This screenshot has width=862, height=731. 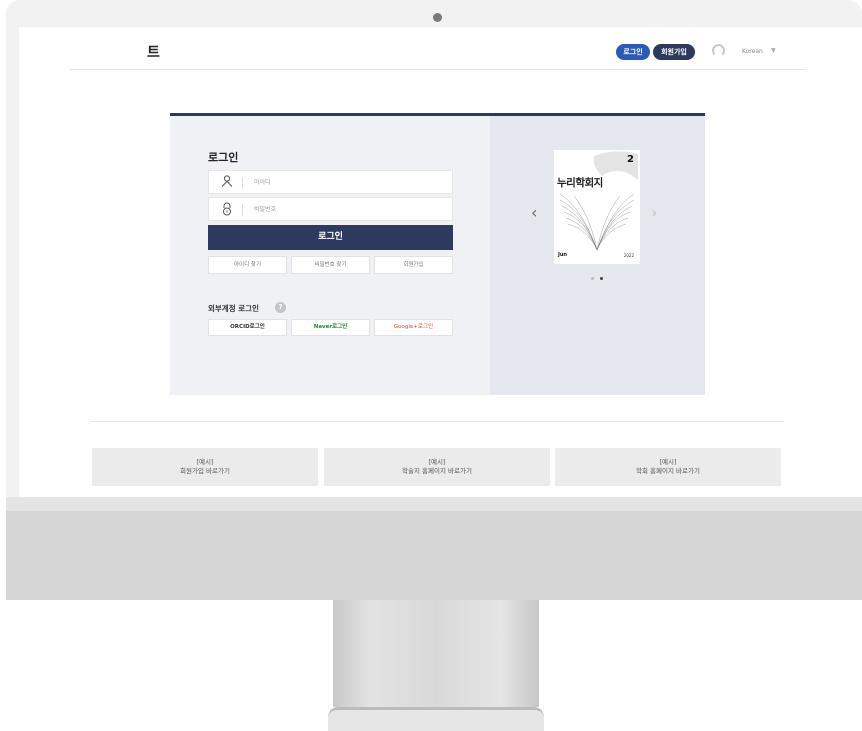 What do you see at coordinates (437, 69) in the screenshot?
I see `header-divider` at bounding box center [437, 69].